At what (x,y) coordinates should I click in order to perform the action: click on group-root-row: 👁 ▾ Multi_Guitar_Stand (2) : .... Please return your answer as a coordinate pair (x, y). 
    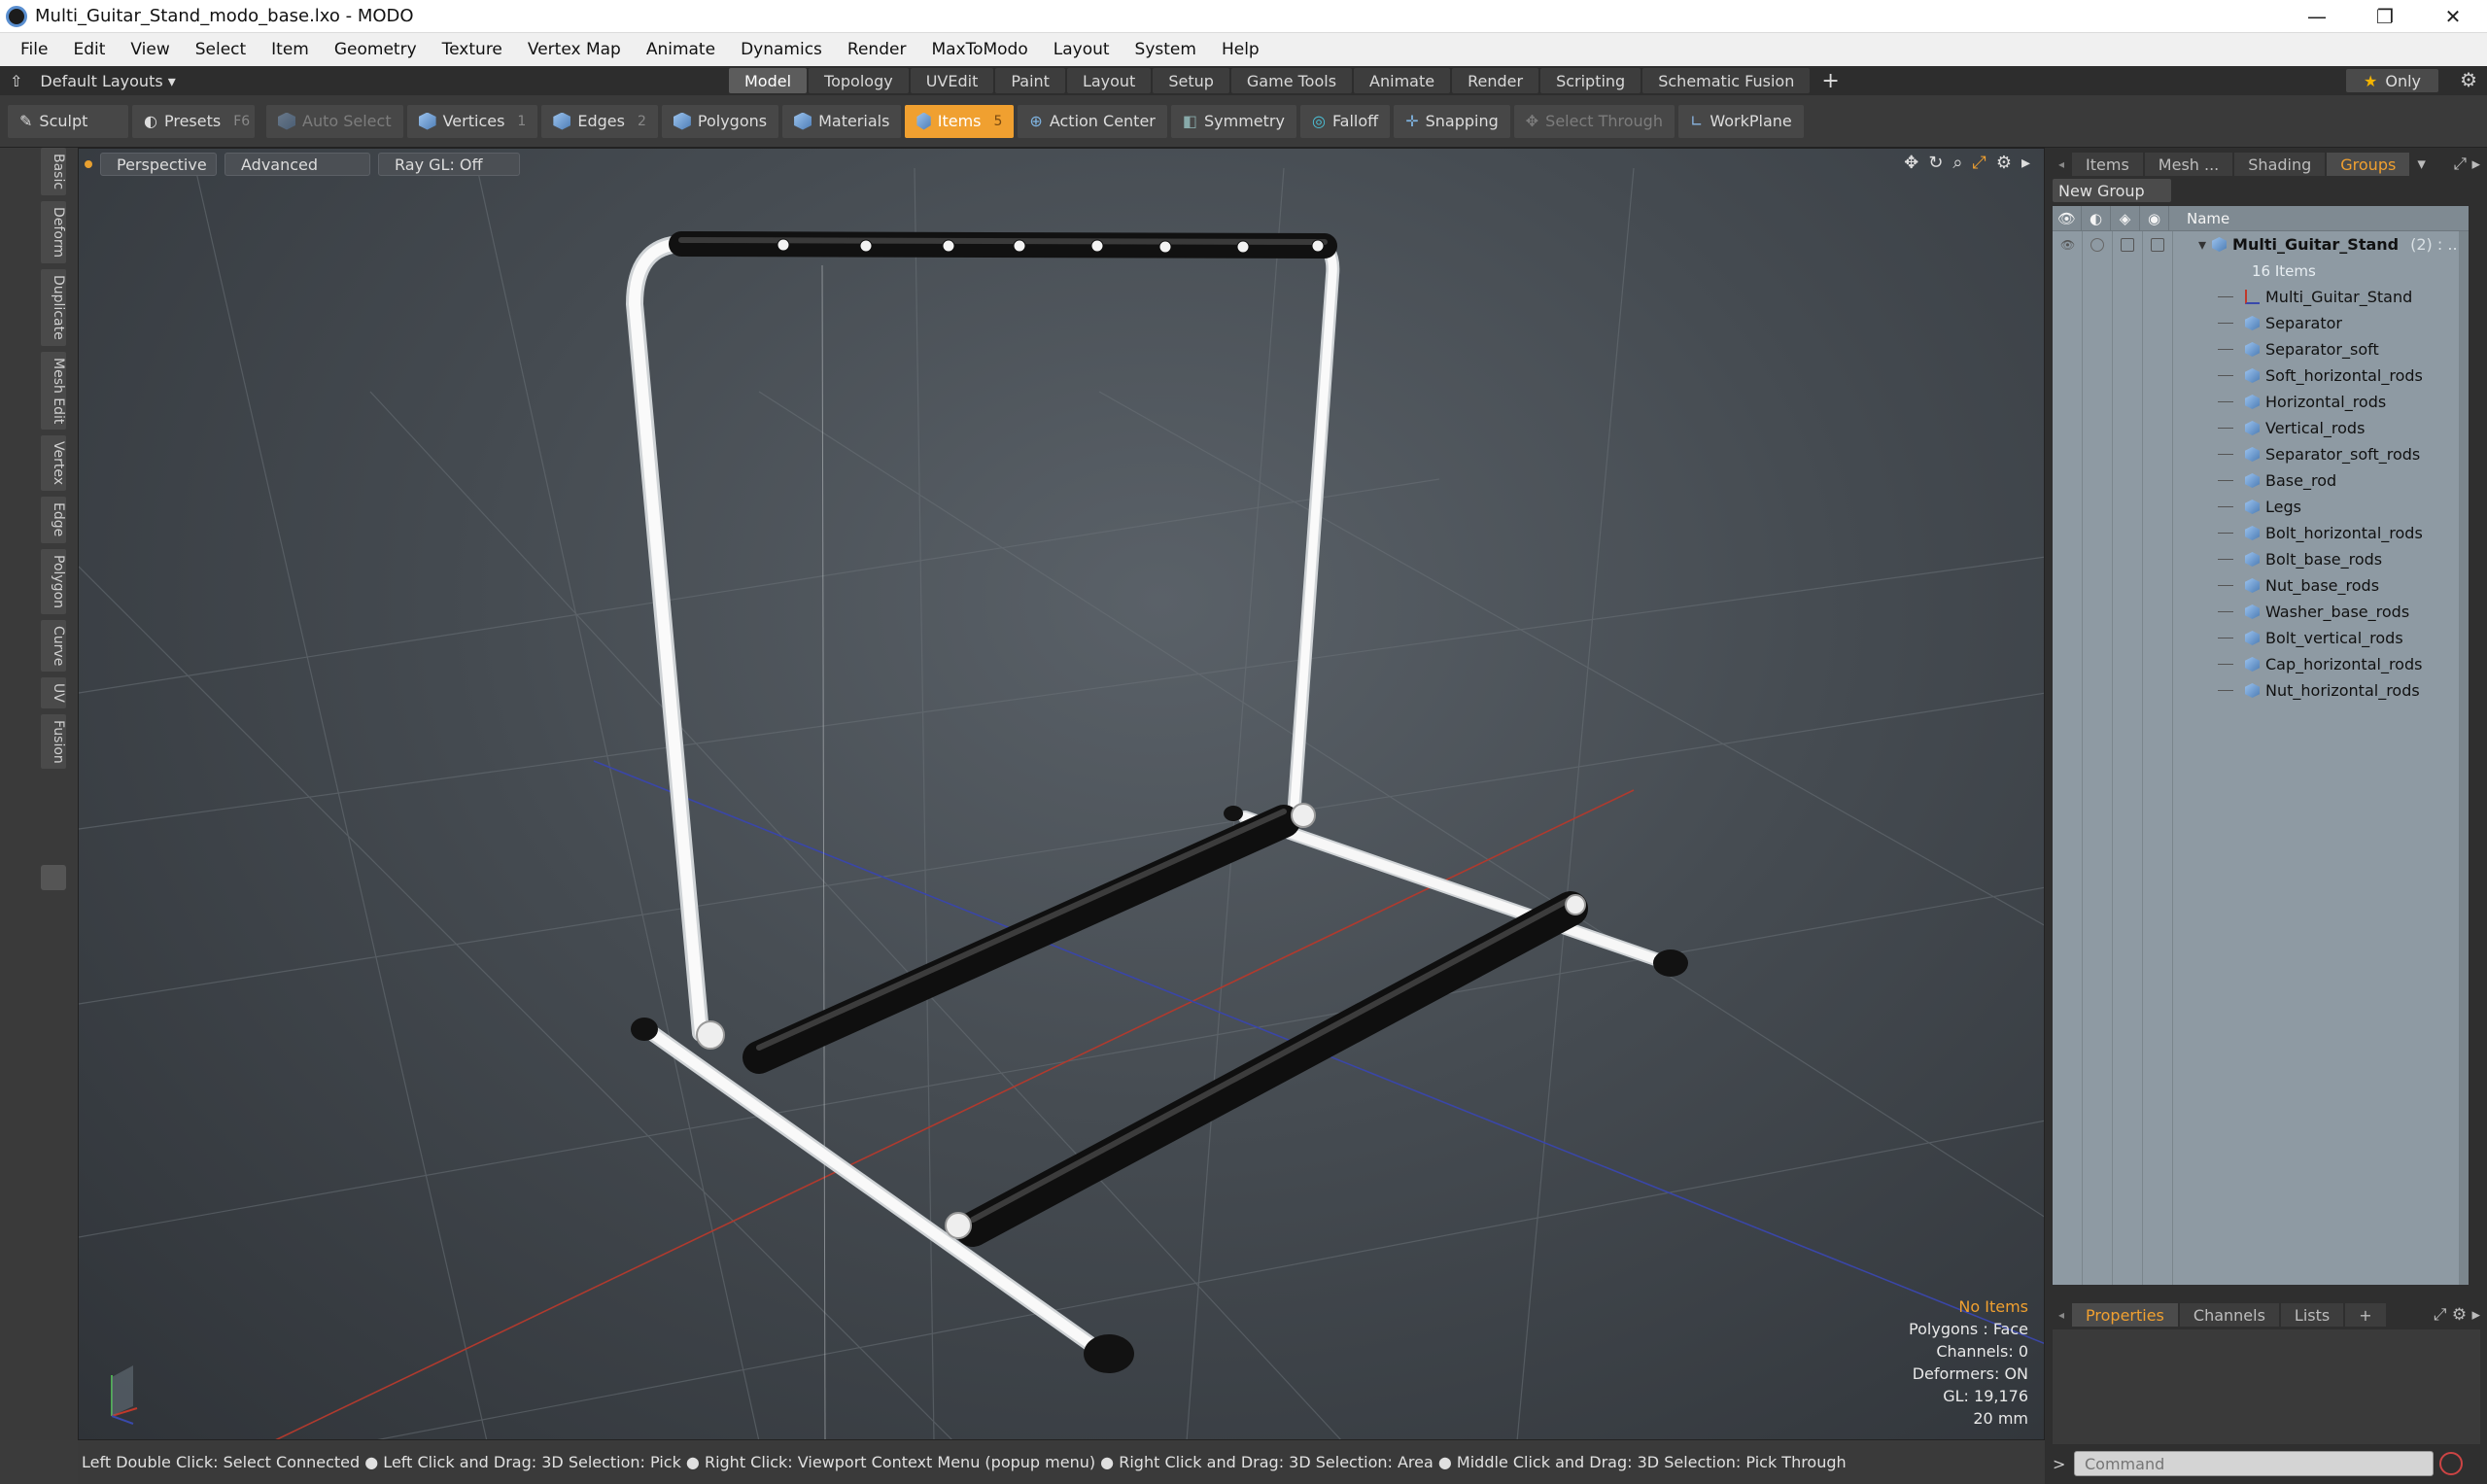
    Looking at the image, I should click on (2261, 244).